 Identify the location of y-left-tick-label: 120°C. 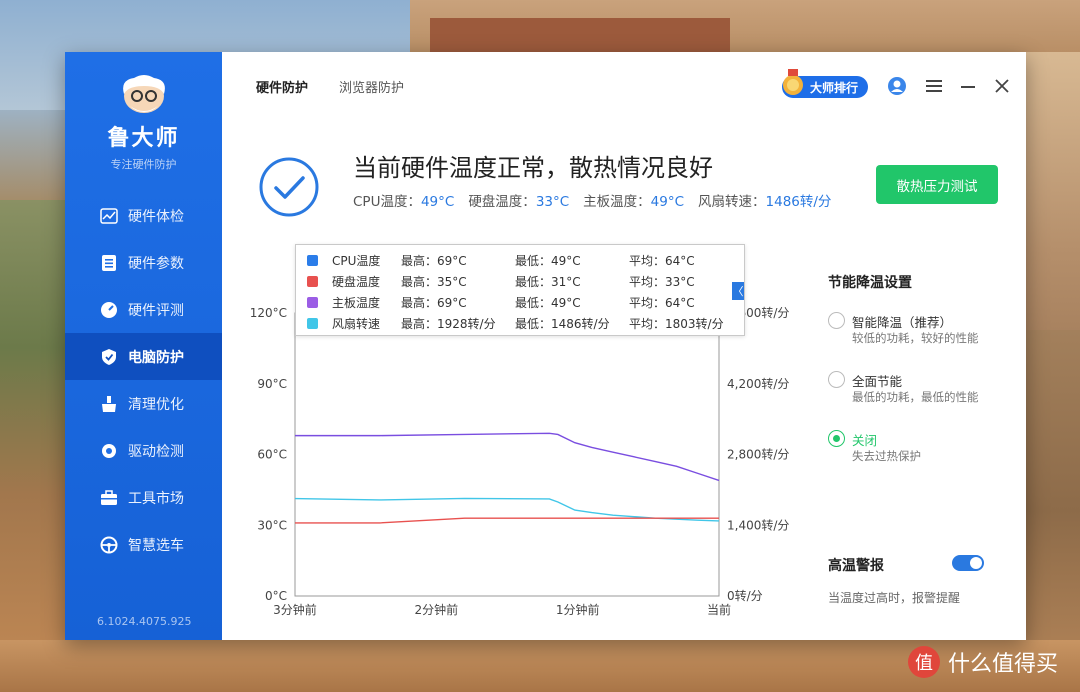
(268, 313).